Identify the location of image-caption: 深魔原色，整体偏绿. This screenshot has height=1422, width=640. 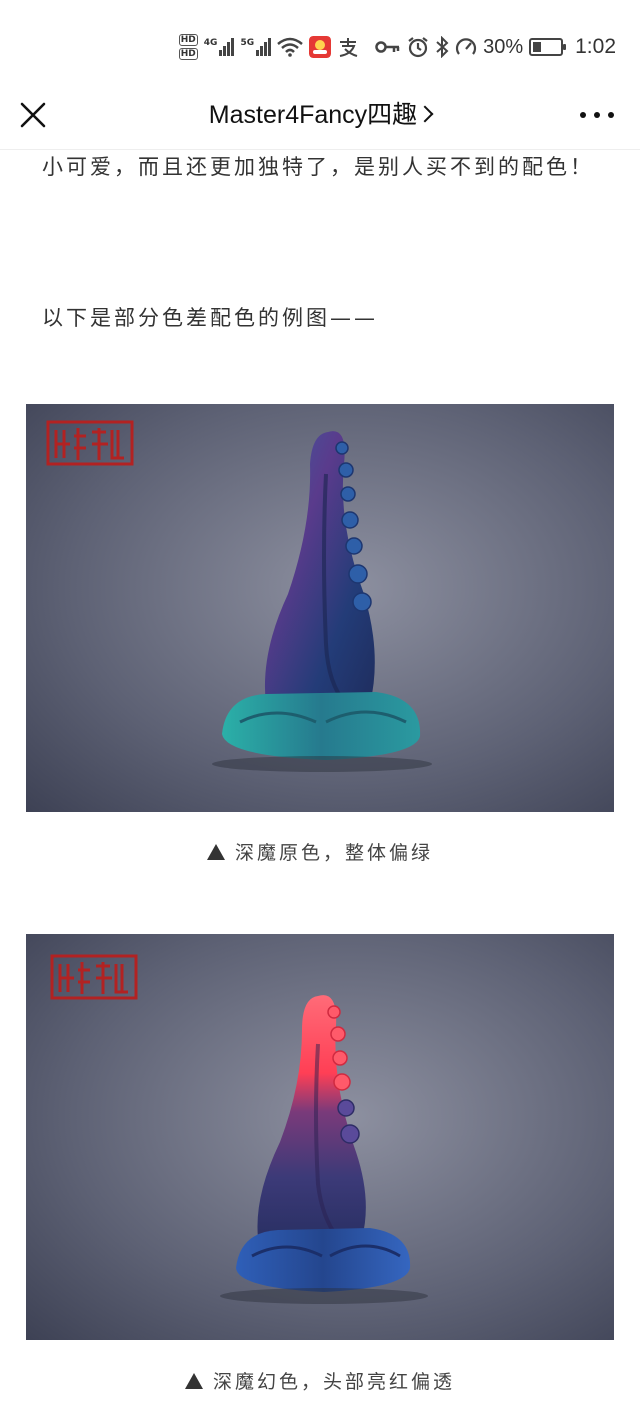
(320, 851).